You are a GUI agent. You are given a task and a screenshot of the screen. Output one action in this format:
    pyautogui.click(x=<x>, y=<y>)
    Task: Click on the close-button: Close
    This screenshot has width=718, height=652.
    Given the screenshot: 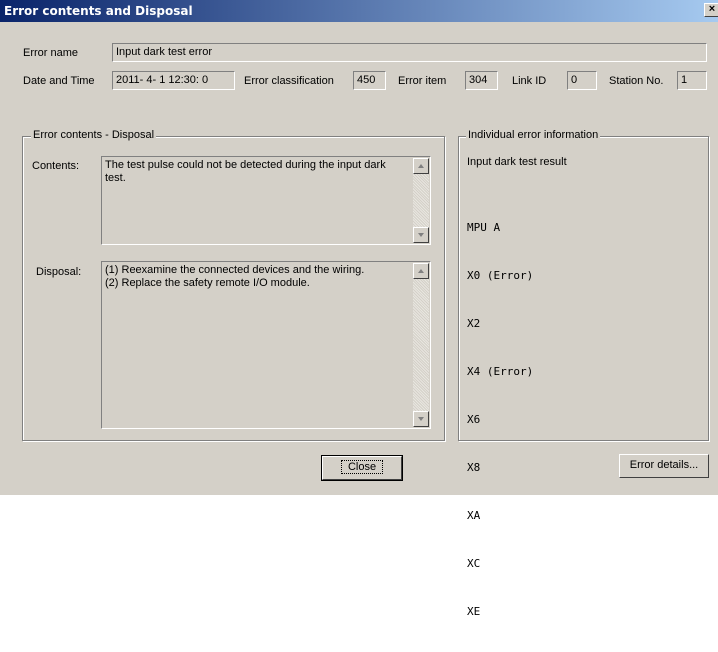 What is the action you would take?
    pyautogui.click(x=362, y=468)
    